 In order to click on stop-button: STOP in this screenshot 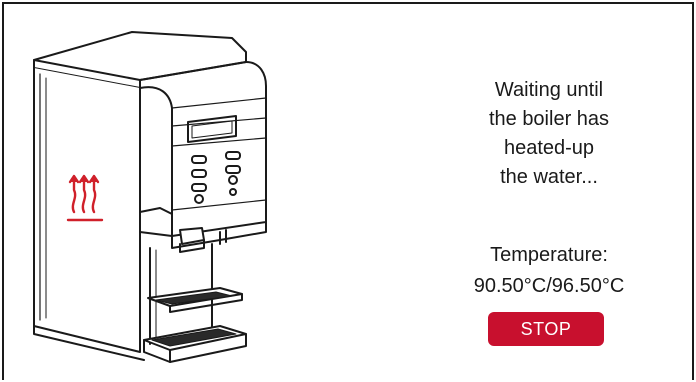, I will do `click(546, 329)`.